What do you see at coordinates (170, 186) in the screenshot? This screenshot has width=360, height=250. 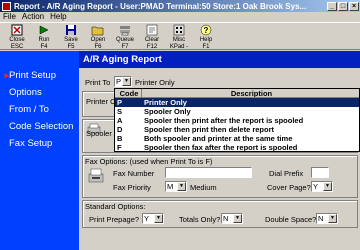 I see `fax-priority-value: M` at bounding box center [170, 186].